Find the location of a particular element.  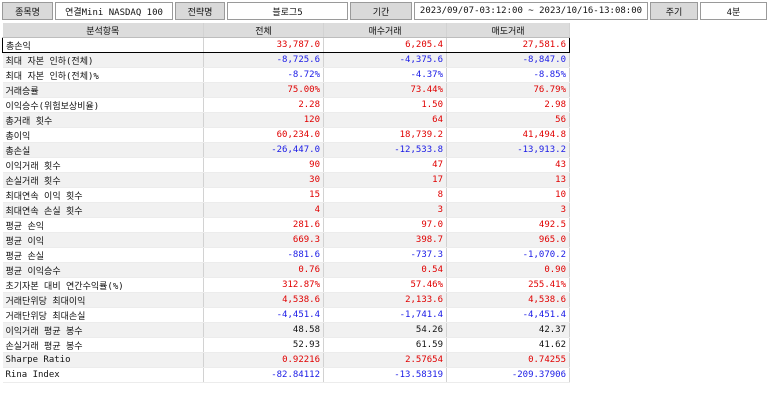

total-value: 52.93 is located at coordinates (263, 345).